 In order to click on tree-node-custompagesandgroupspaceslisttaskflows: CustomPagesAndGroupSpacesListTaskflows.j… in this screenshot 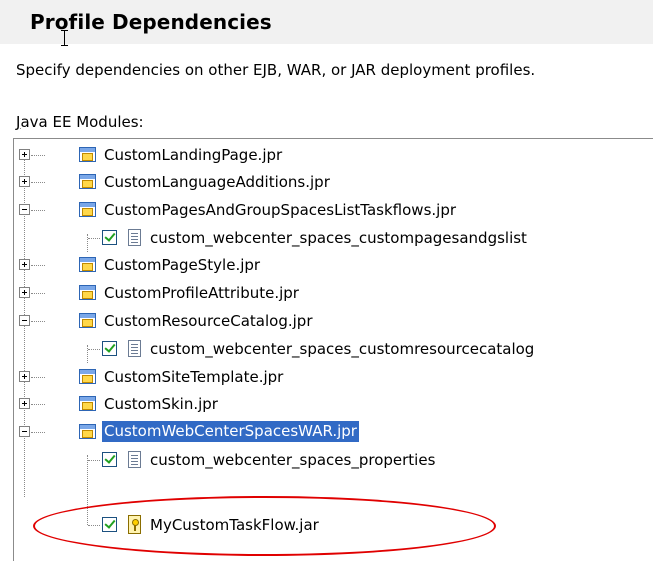, I will do `click(333, 211)`.